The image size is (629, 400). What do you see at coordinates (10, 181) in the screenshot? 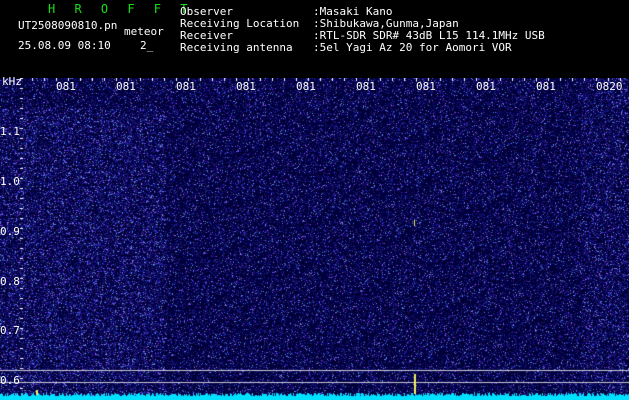
I see `y-tick: 1.0` at bounding box center [10, 181].